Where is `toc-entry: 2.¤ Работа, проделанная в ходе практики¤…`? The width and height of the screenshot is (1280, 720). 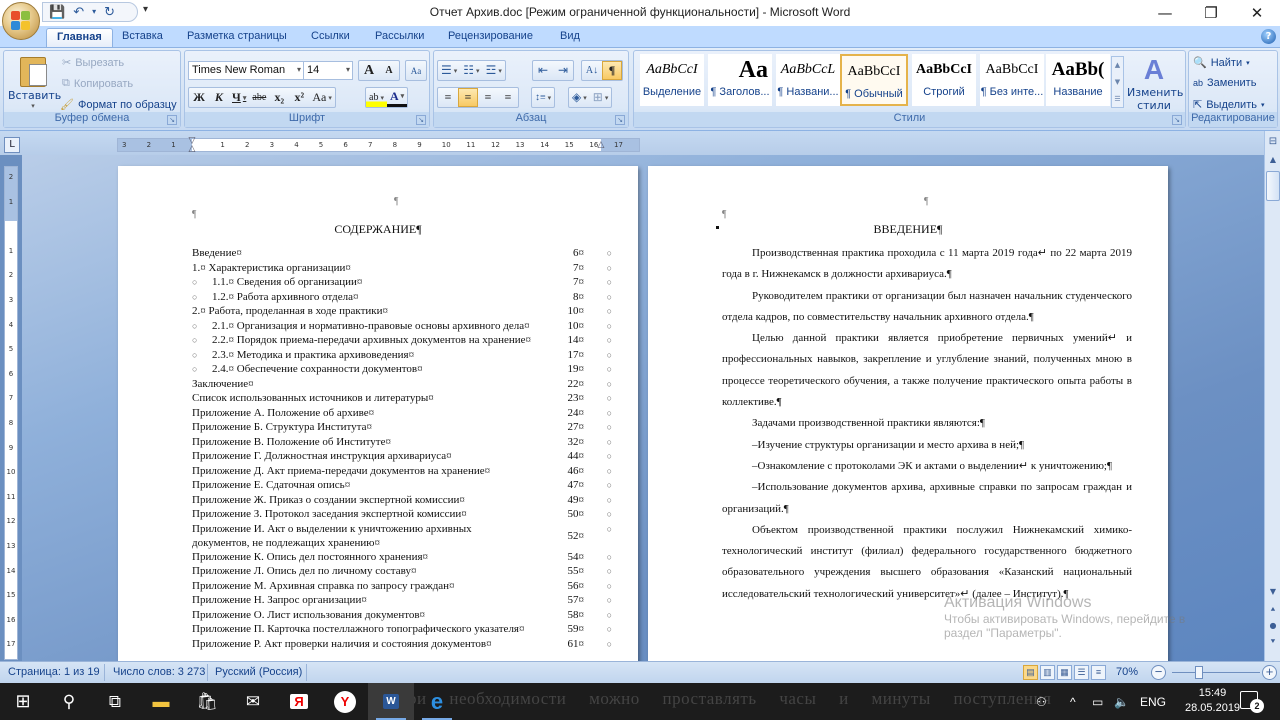 toc-entry: 2.¤ Работа, проделанная в ходе практики¤… is located at coordinates (402, 311).